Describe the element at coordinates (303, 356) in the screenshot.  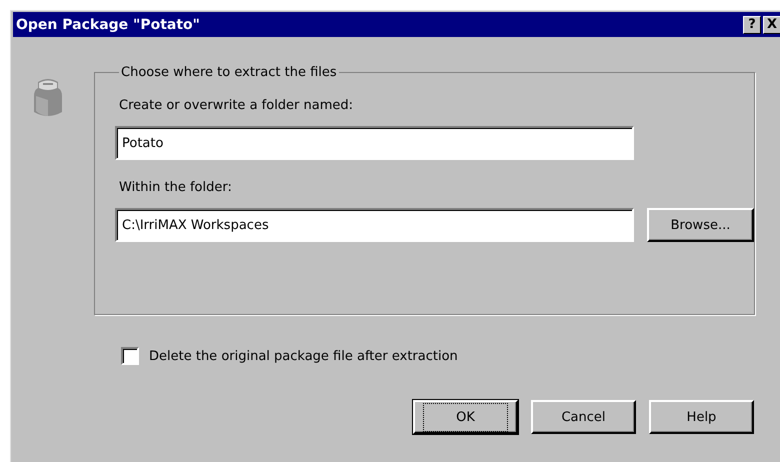
I see `checkbox-label: Delete the original package file after extraction` at that location.